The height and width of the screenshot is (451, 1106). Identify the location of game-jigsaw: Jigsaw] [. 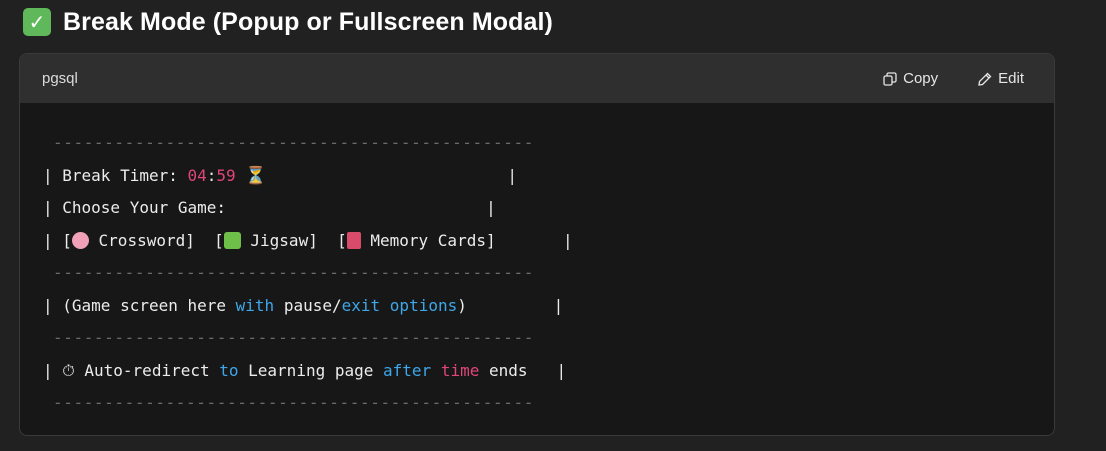
(293, 240).